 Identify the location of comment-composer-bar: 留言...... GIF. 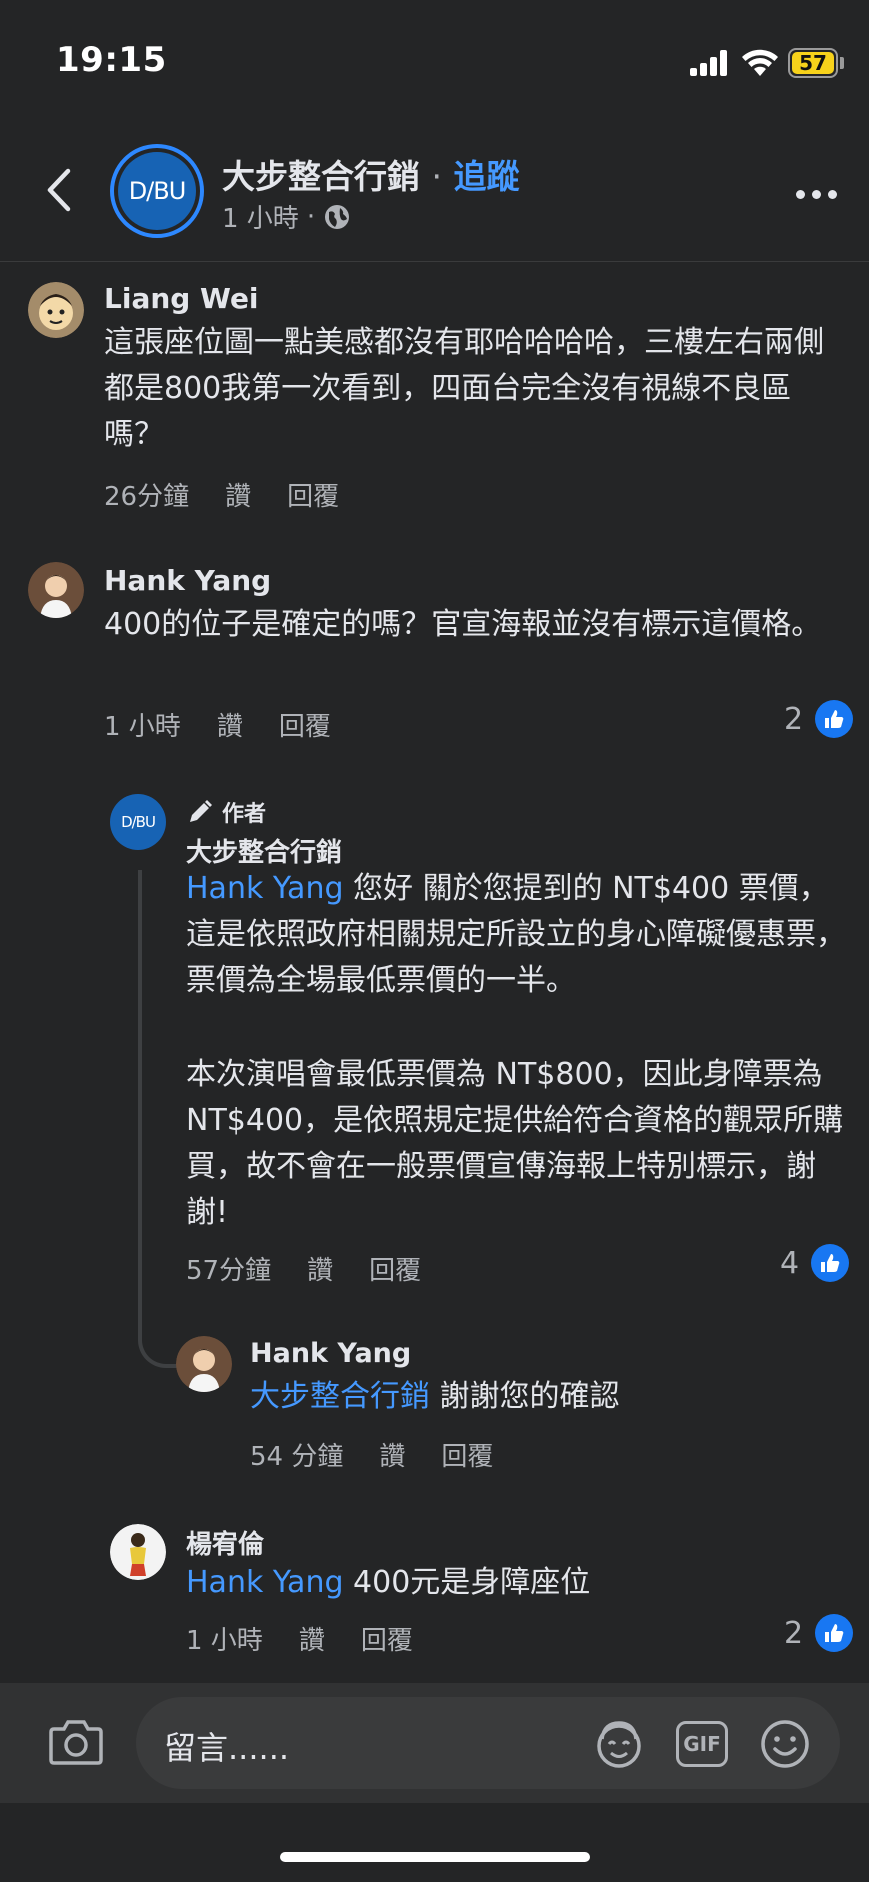
(434, 1743).